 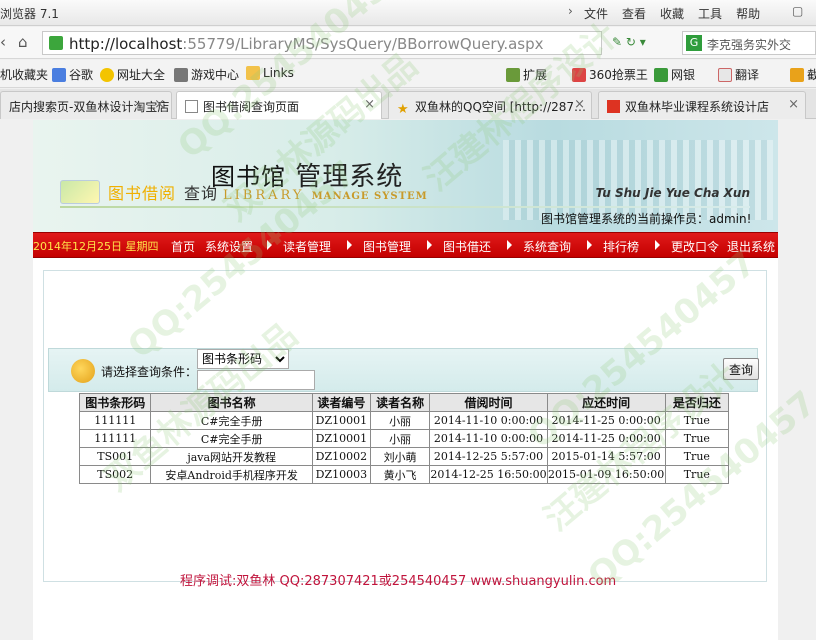 What do you see at coordinates (725, 74) in the screenshot?
I see `translate-icon` at bounding box center [725, 74].